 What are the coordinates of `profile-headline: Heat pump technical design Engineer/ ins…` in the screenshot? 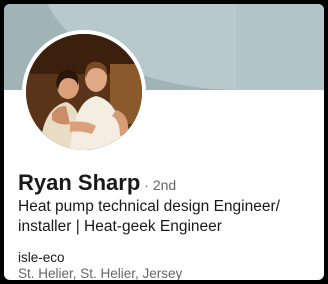 It's located at (149, 216).